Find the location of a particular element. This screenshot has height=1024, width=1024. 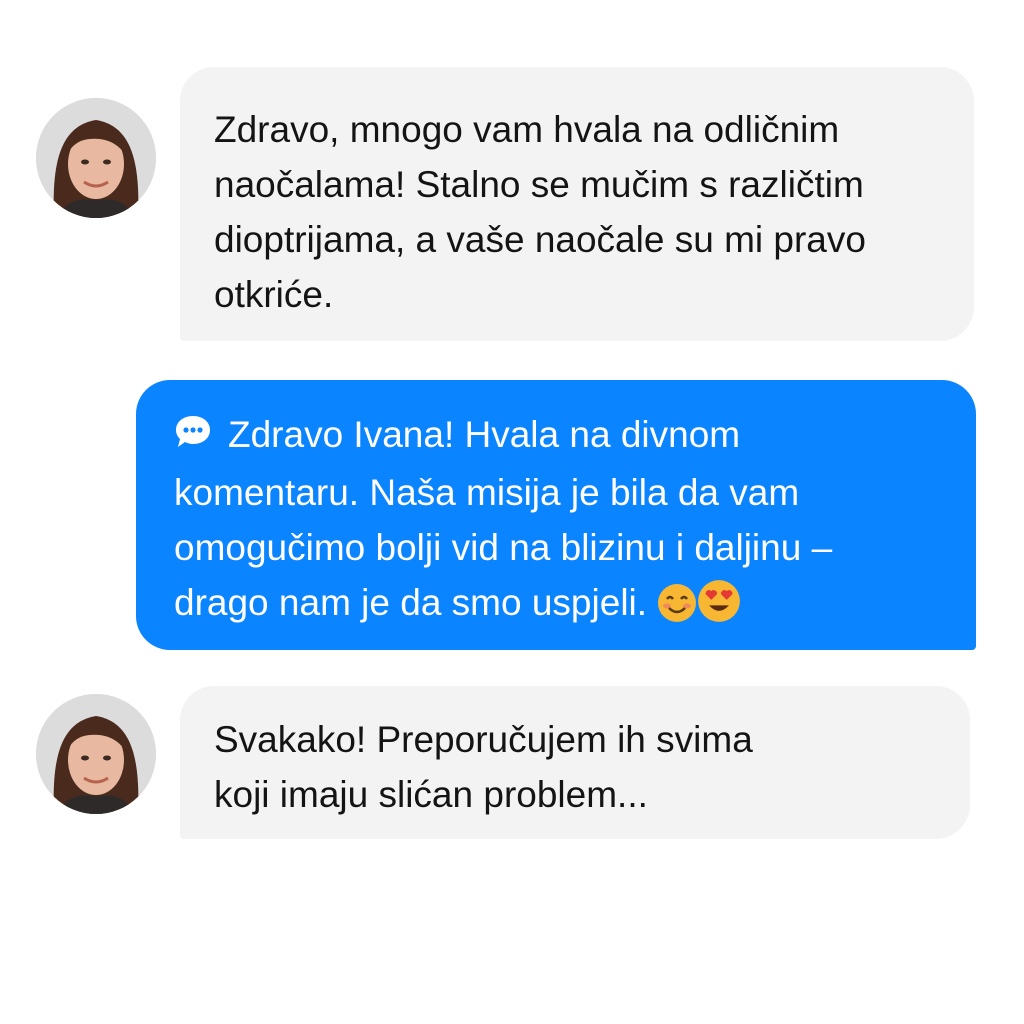

message-line: komentaru. Naša misija je bila da vam is located at coordinates (487, 492).